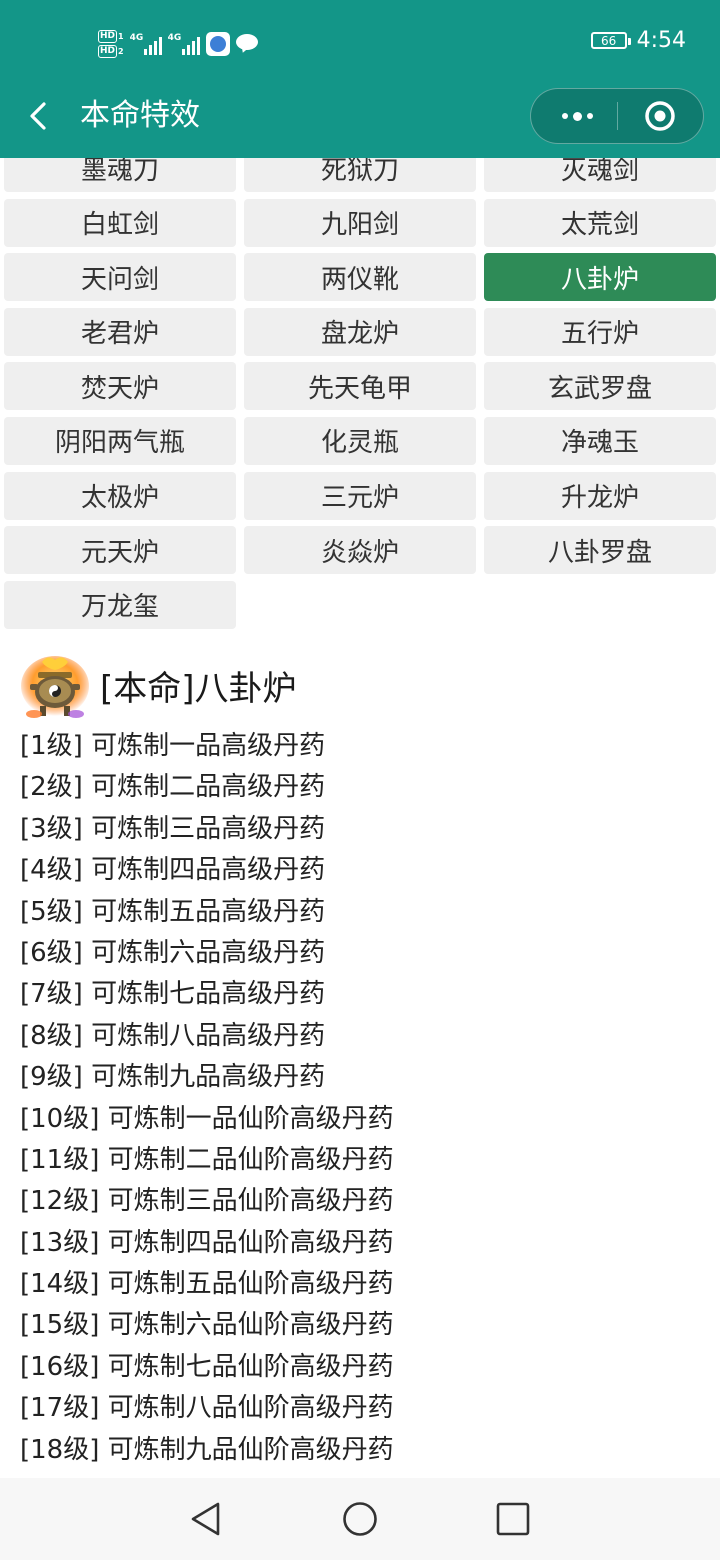 This screenshot has width=720, height=1560. Describe the element at coordinates (173, 787) in the screenshot. I see `level-row: [2级] 可炼制二品高级丹药` at that location.